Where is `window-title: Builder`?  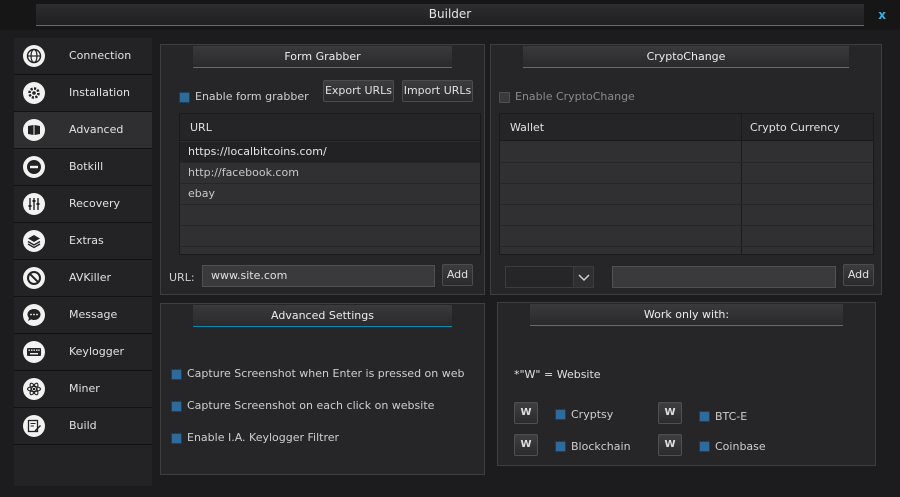 window-title: Builder is located at coordinates (450, 15).